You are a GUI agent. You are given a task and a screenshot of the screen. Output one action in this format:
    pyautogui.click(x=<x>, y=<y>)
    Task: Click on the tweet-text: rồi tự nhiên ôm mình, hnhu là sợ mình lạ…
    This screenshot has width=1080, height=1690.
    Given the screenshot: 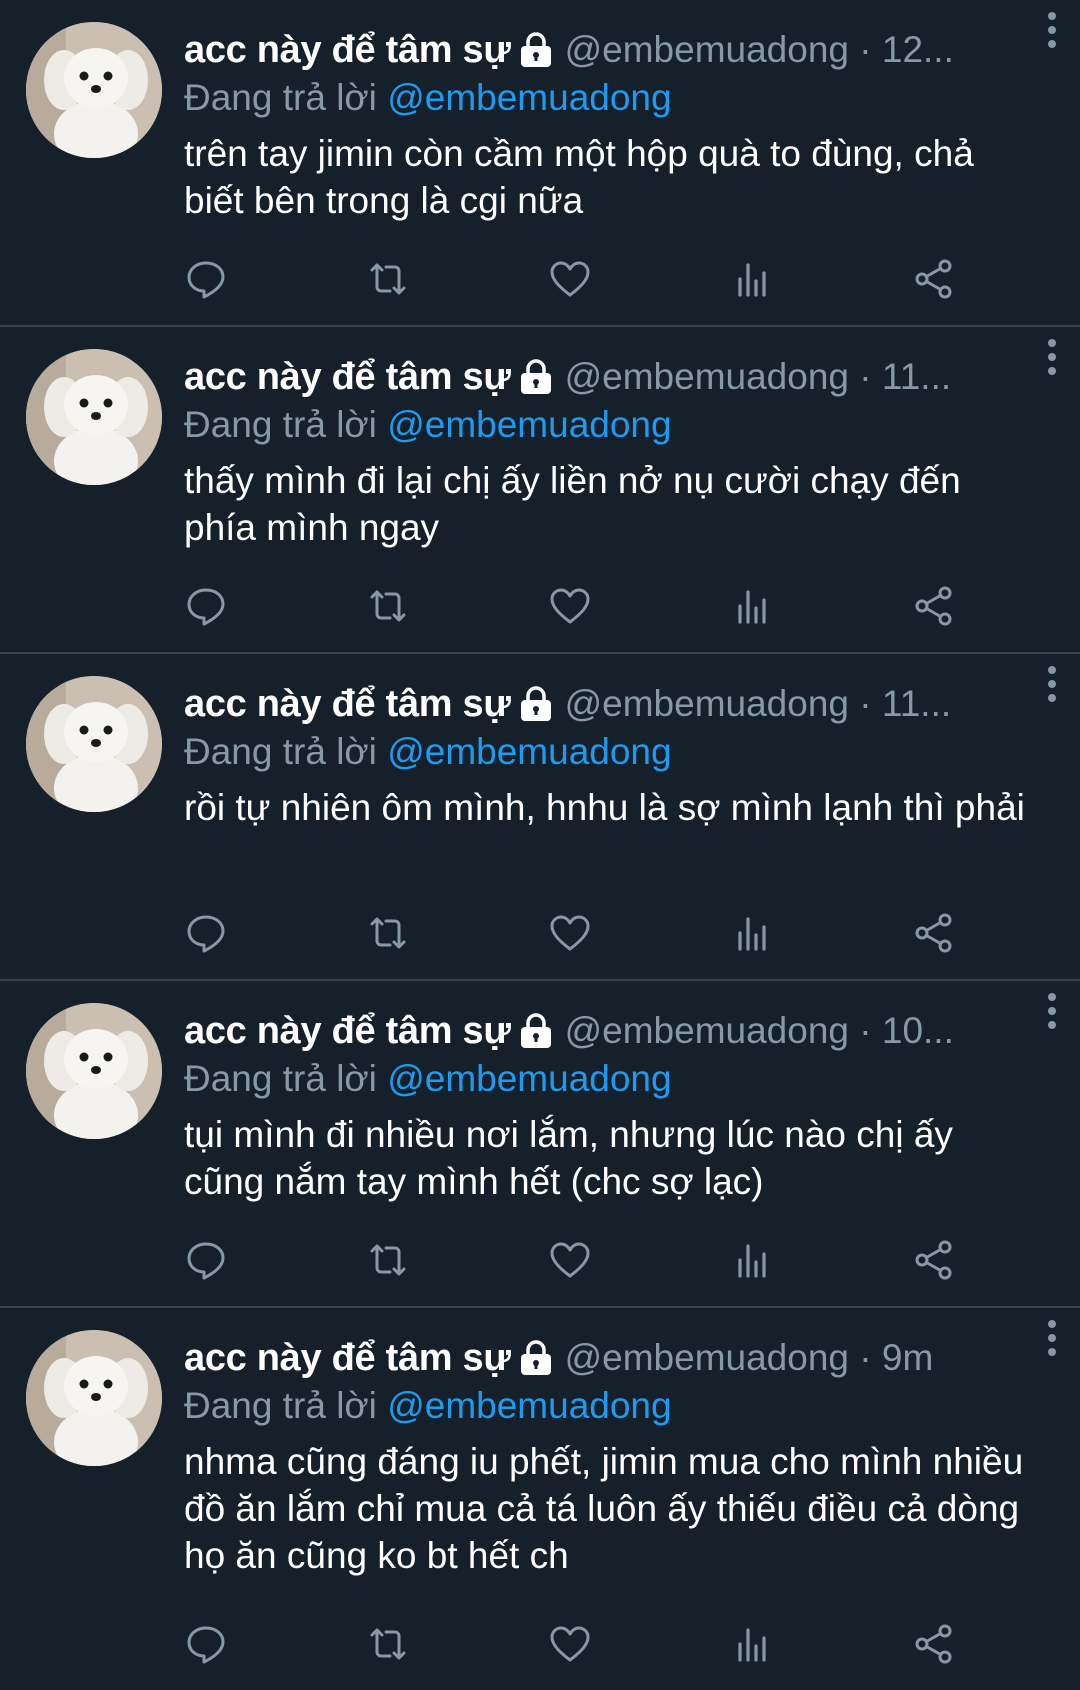 What is the action you would take?
    pyautogui.click(x=604, y=807)
    